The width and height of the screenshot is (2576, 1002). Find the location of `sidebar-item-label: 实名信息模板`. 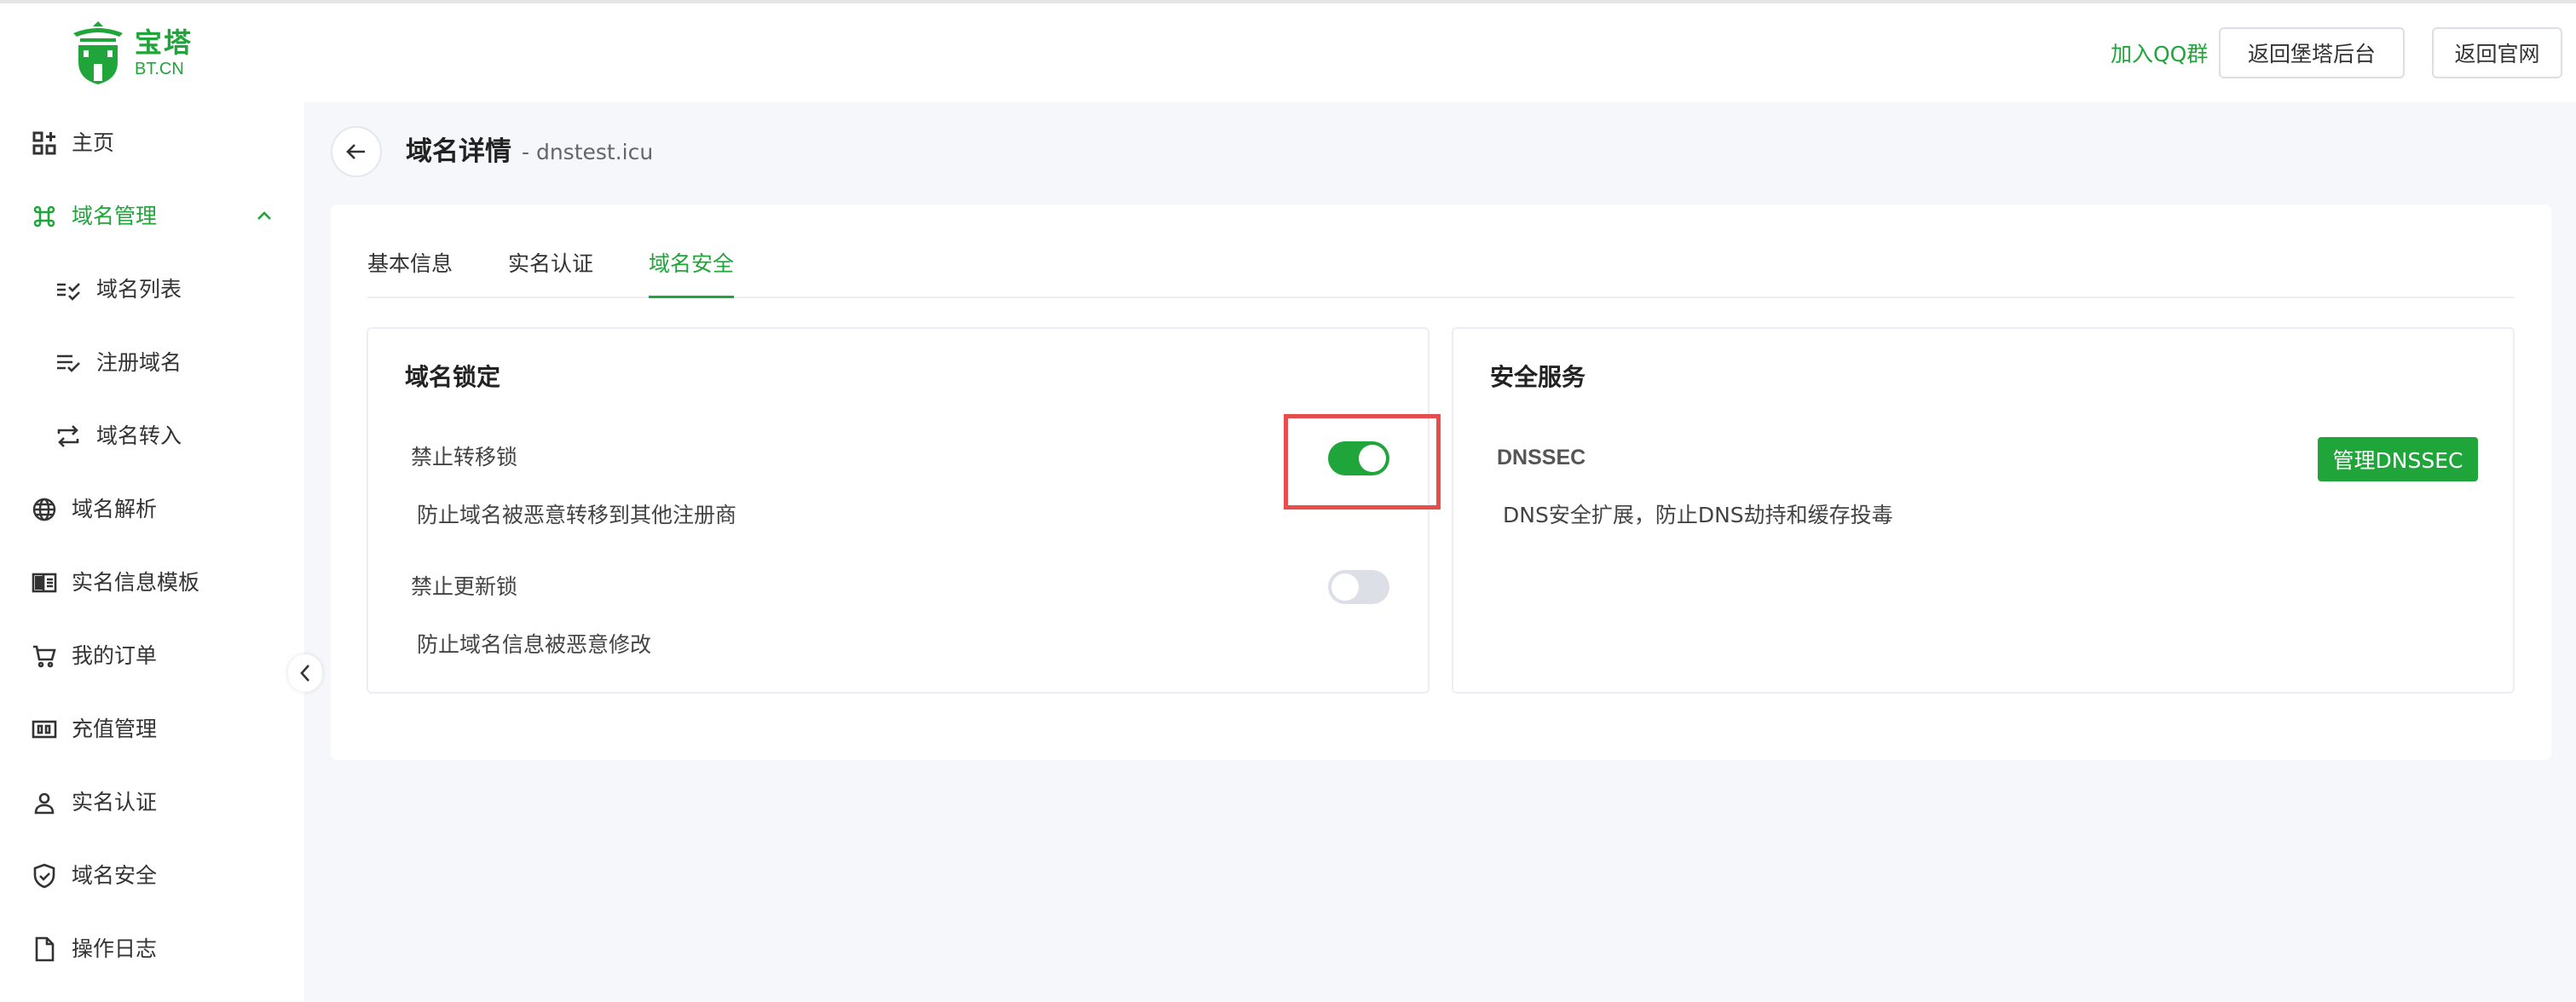

sidebar-item-label: 实名信息模板 is located at coordinates (136, 582).